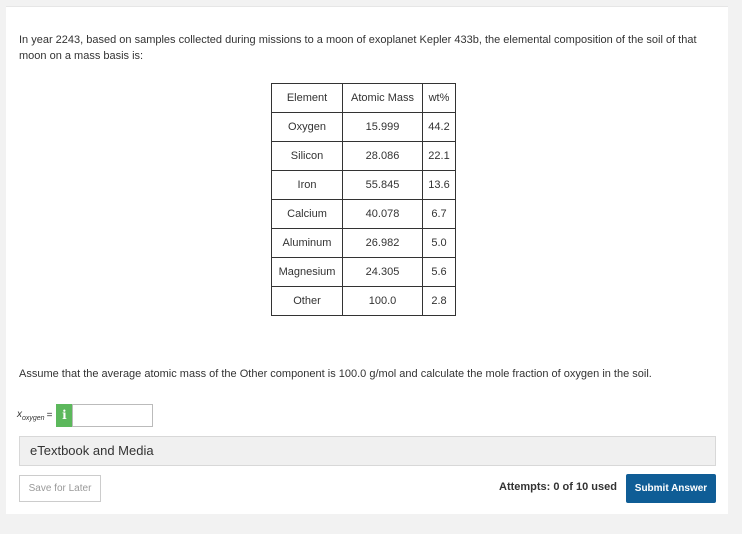 The width and height of the screenshot is (742, 534). Describe the element at coordinates (60, 488) in the screenshot. I see `save-for-later-button: Save for Later` at that location.